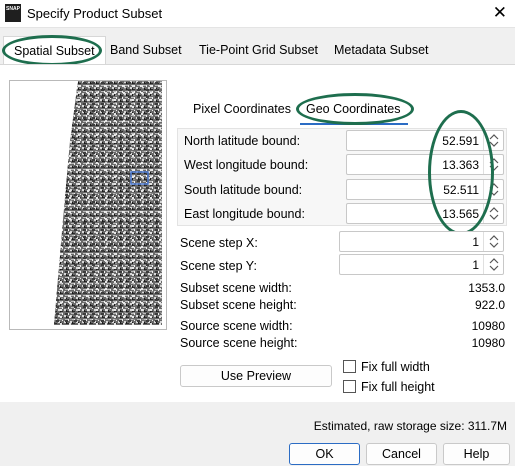  What do you see at coordinates (146, 50) in the screenshot?
I see `tab-band-subset: Band Subset` at bounding box center [146, 50].